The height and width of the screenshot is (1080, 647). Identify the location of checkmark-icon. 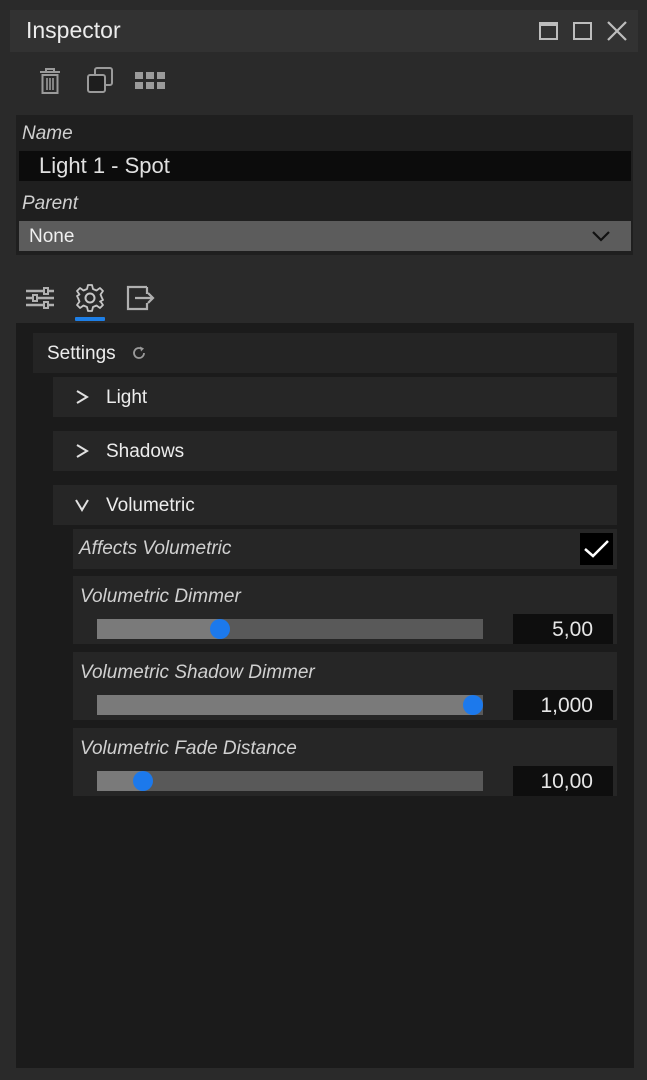
(596, 549).